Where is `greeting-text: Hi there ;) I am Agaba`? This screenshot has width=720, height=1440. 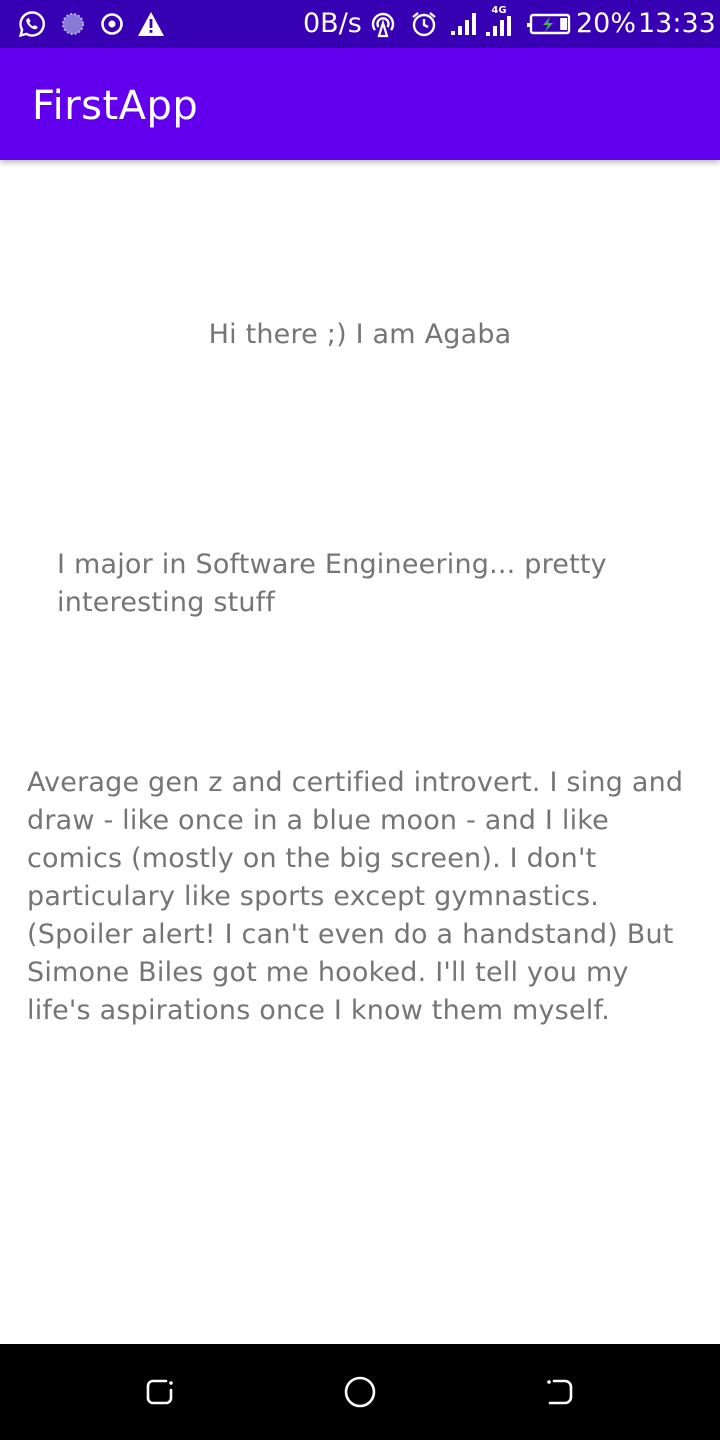 greeting-text: Hi there ;) I am Agaba is located at coordinates (360, 334).